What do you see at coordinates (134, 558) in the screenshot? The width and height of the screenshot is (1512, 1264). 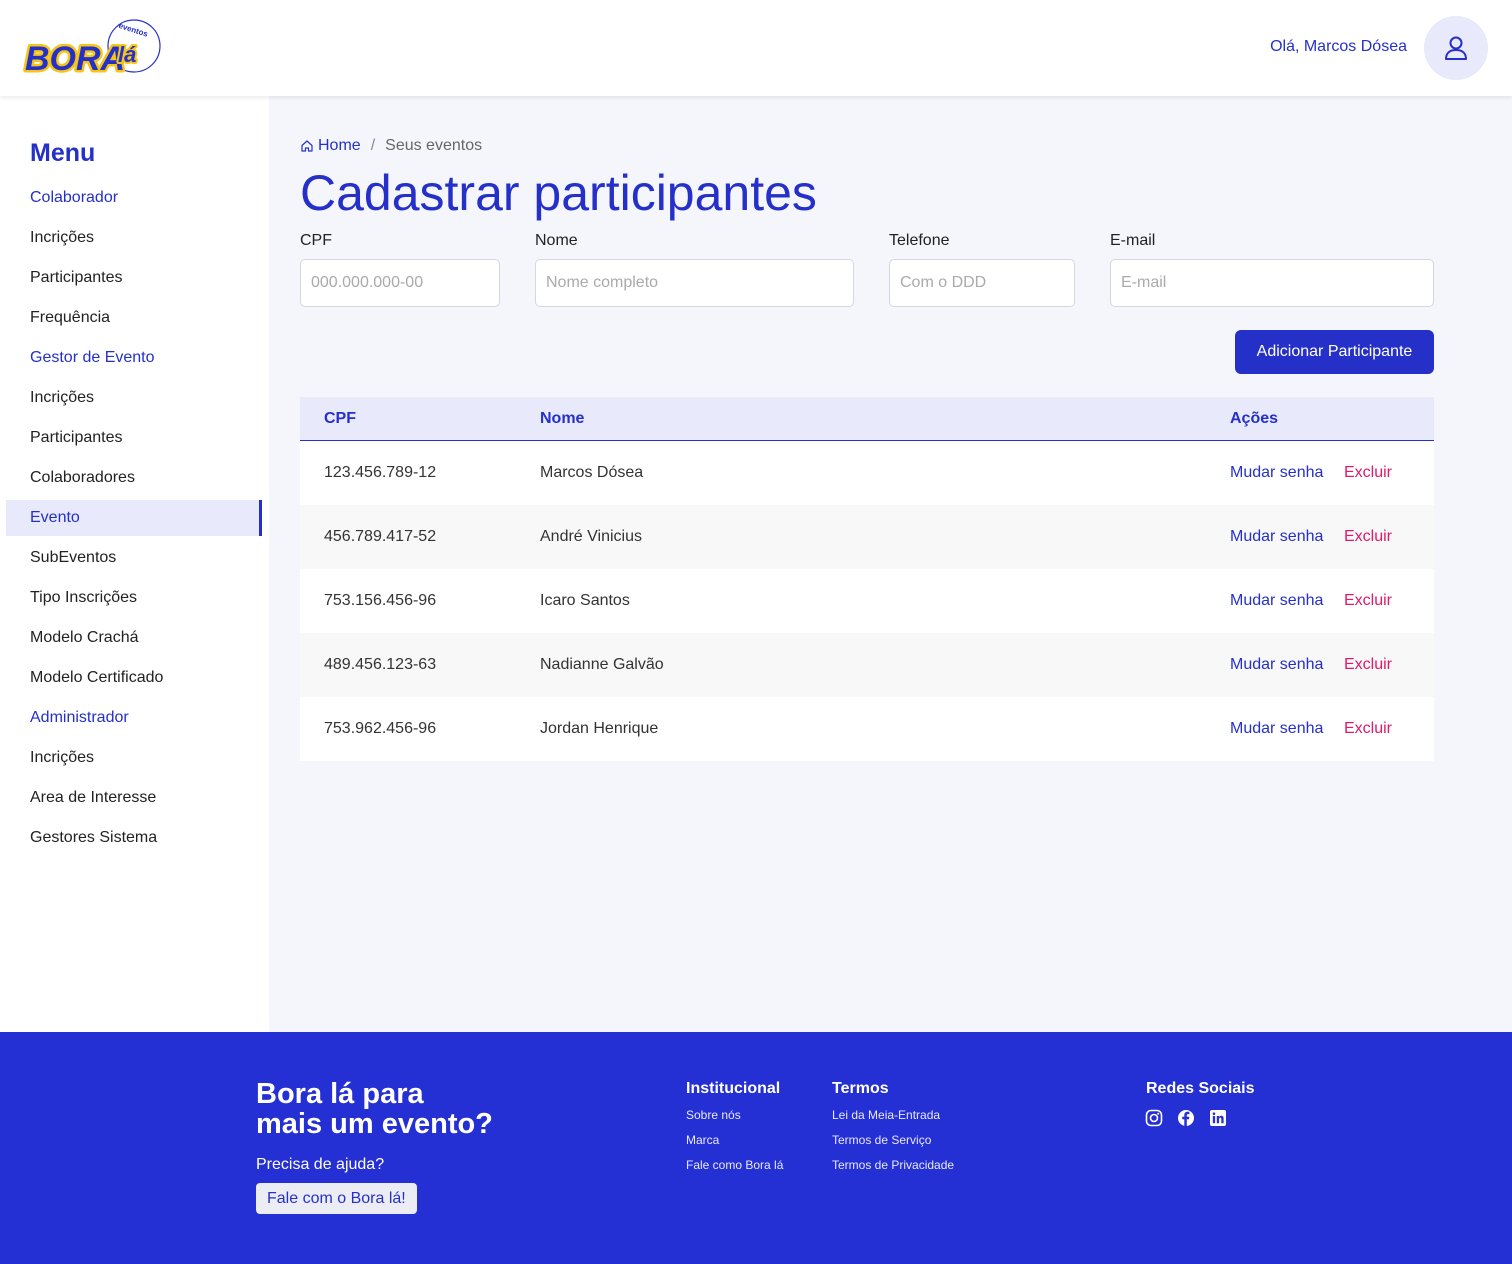 I see `sidebar-item-subeventos: SubEventos` at bounding box center [134, 558].